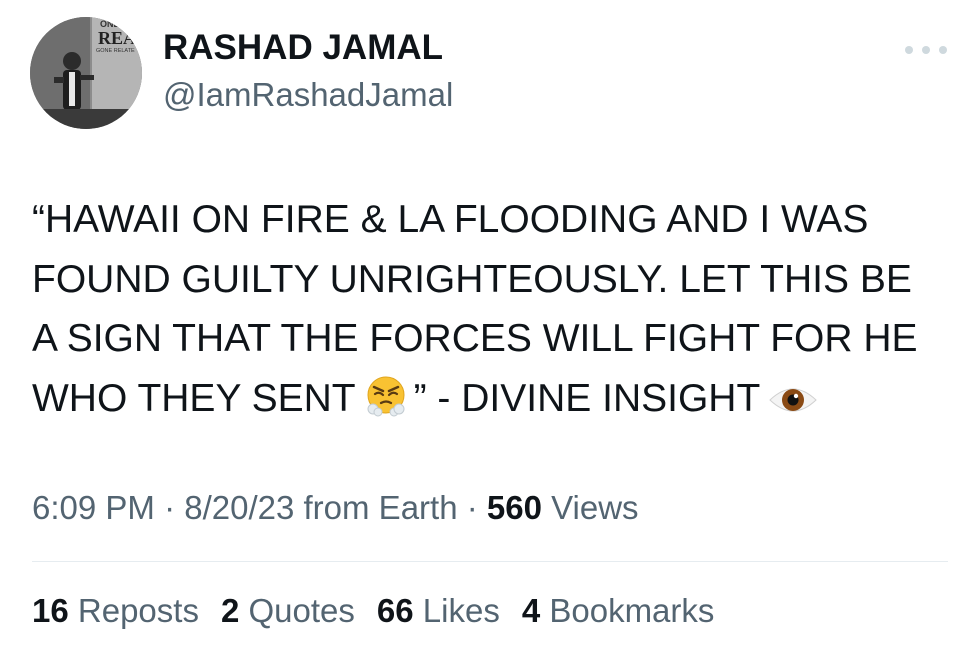 This screenshot has height=660, width=980. What do you see at coordinates (297, 610) in the screenshot?
I see `quotes-label: Quotes` at bounding box center [297, 610].